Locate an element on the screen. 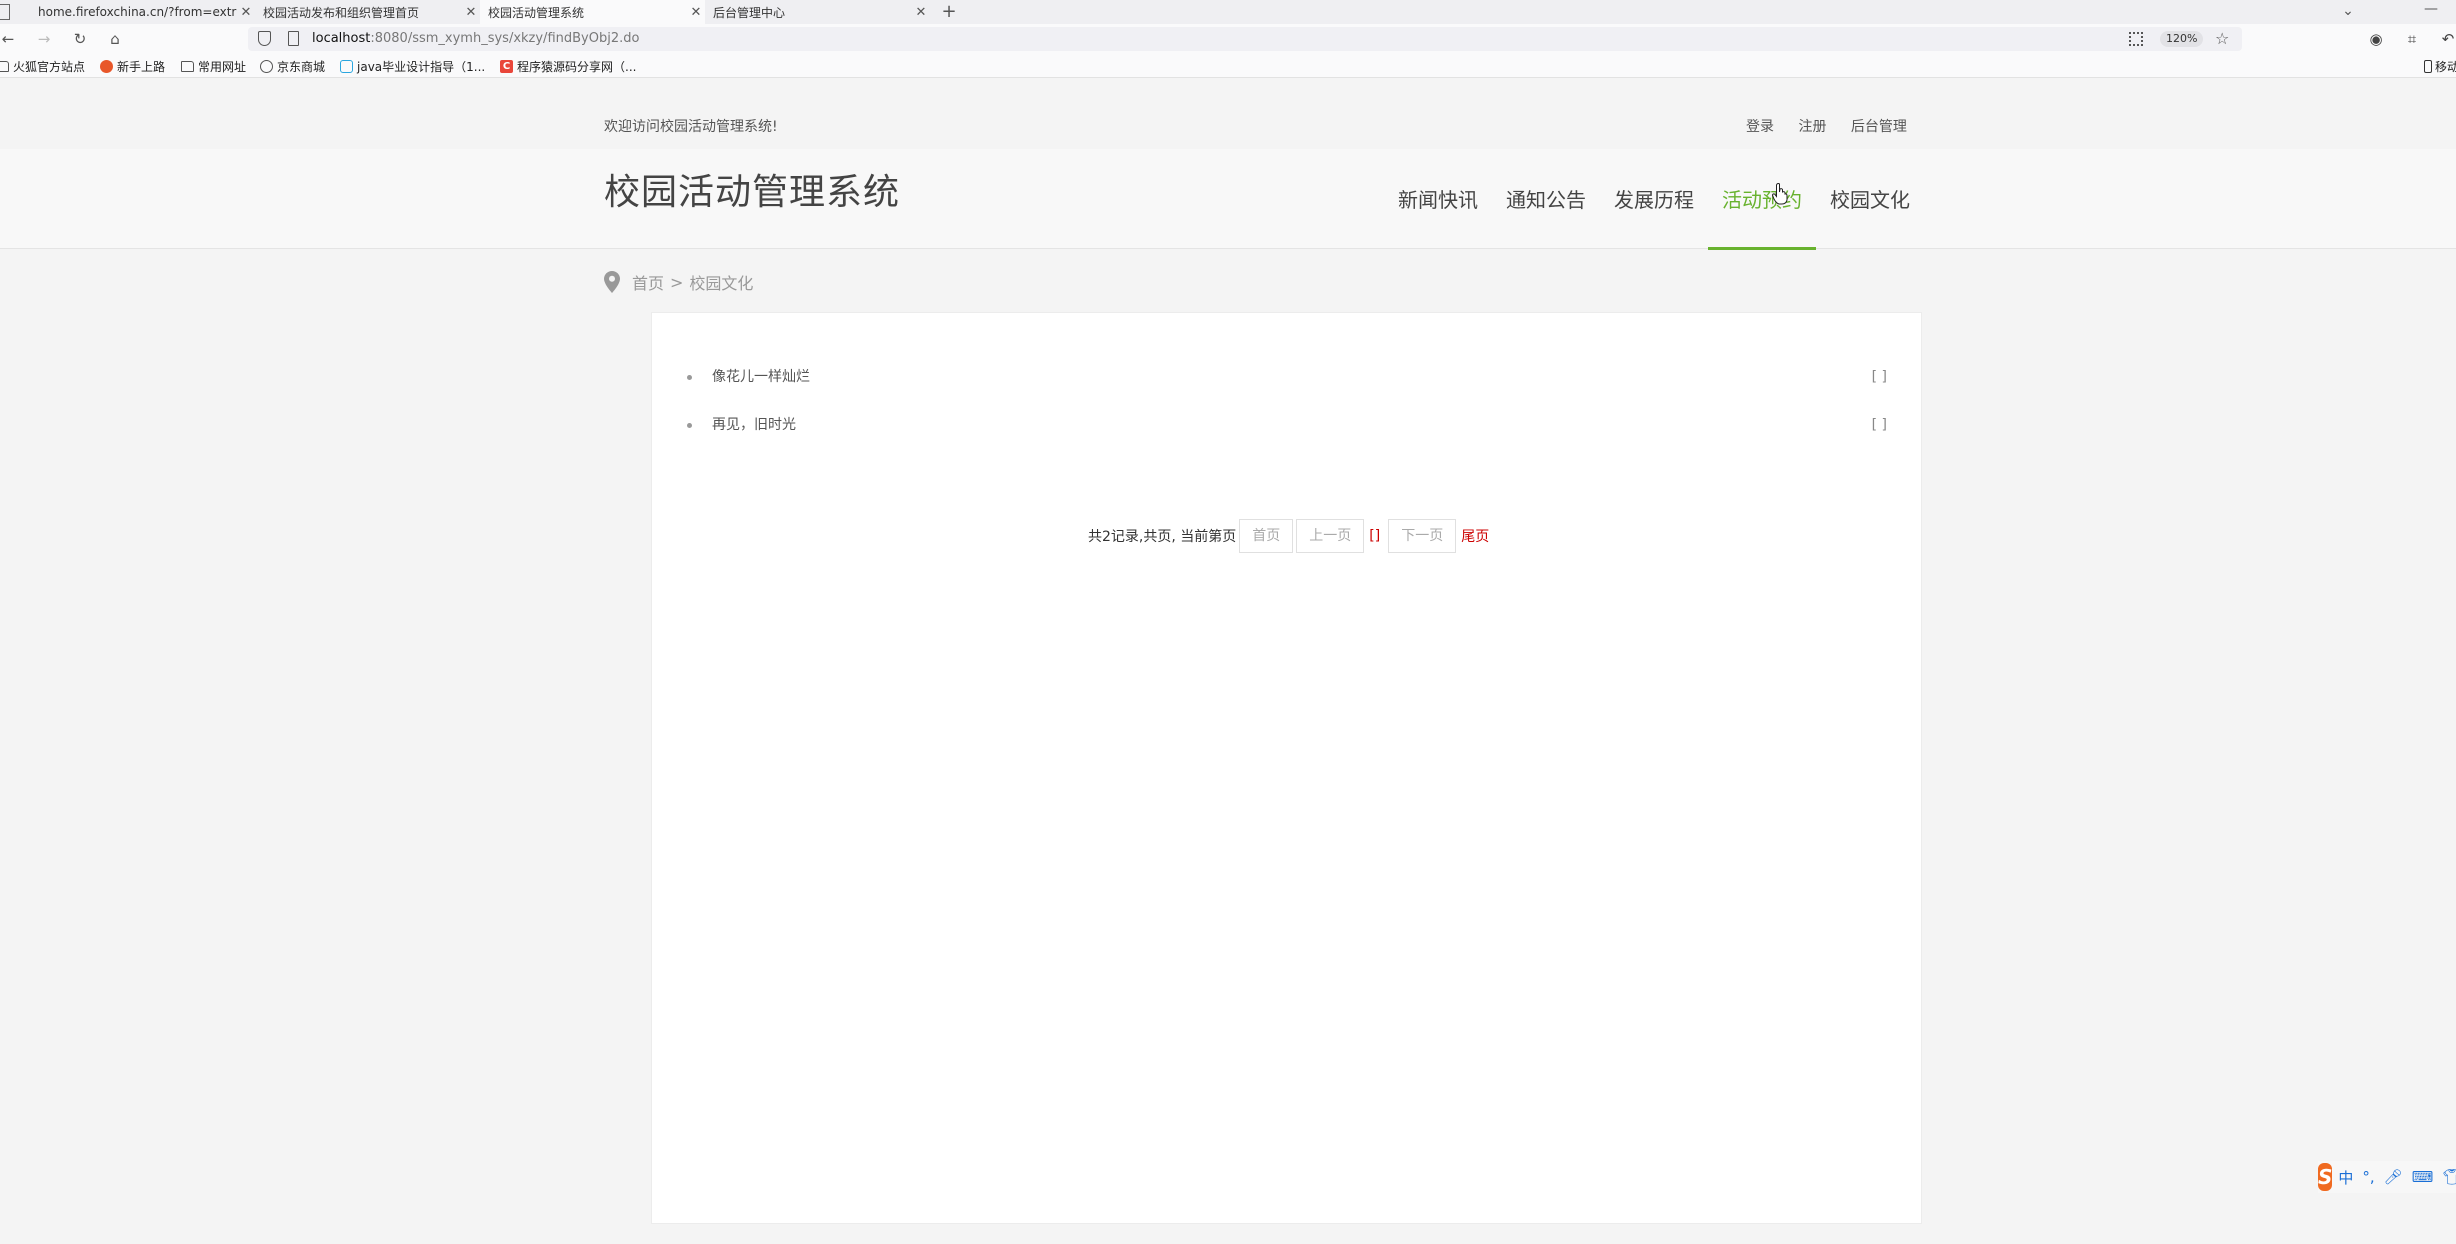 The width and height of the screenshot is (2456, 1244). ime-language: 中 is located at coordinates (2345, 1177).